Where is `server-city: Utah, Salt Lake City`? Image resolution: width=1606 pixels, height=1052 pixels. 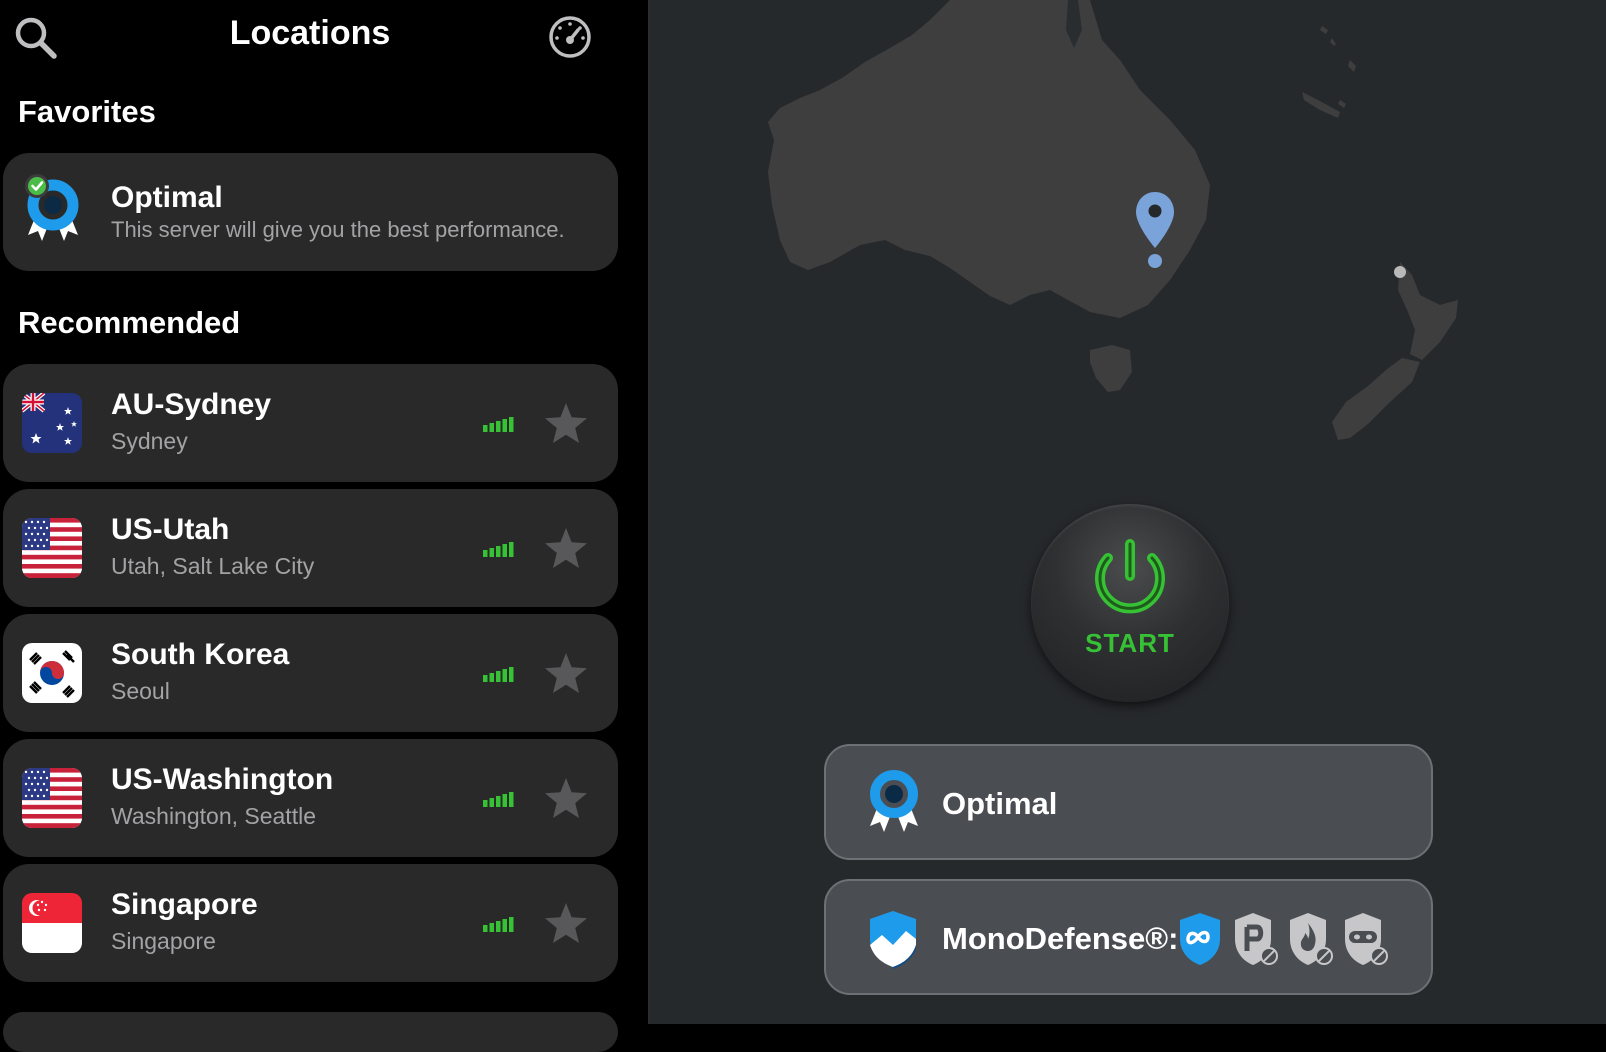
server-city: Utah, Salt Lake City is located at coordinates (213, 566).